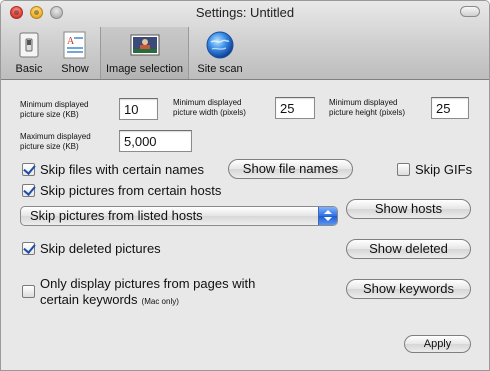 The height and width of the screenshot is (371, 490). What do you see at coordinates (144, 69) in the screenshot?
I see `toolbar-item-label: Image selection` at bounding box center [144, 69].